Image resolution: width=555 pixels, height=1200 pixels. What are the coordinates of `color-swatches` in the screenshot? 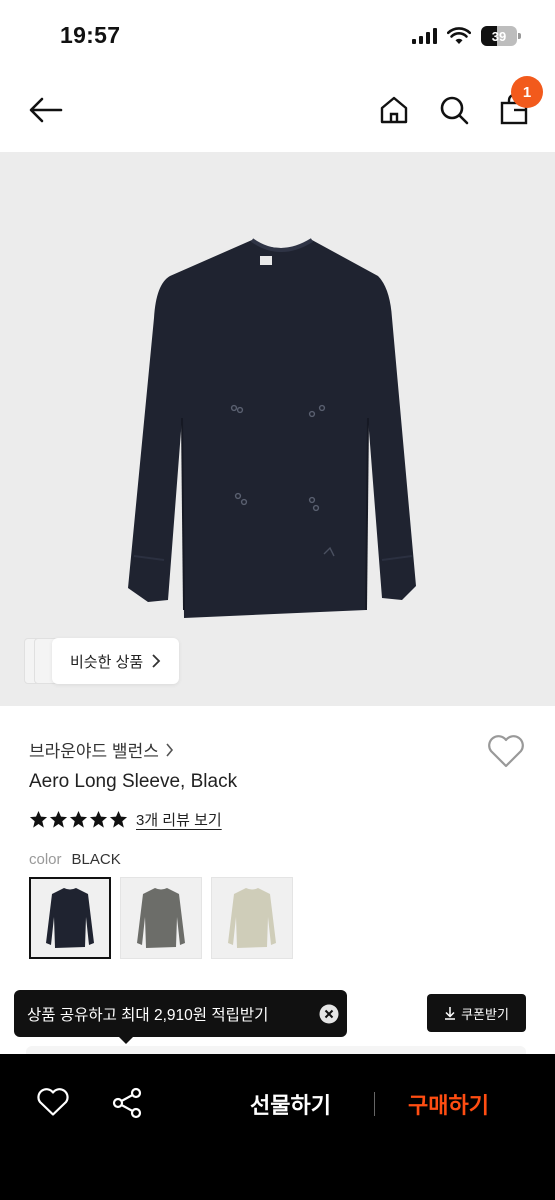 It's located at (161, 918).